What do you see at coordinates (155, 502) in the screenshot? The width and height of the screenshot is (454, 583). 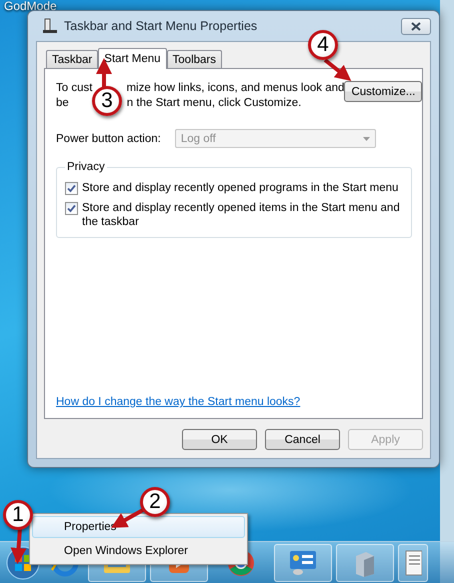 I see `step-number: 2` at bounding box center [155, 502].